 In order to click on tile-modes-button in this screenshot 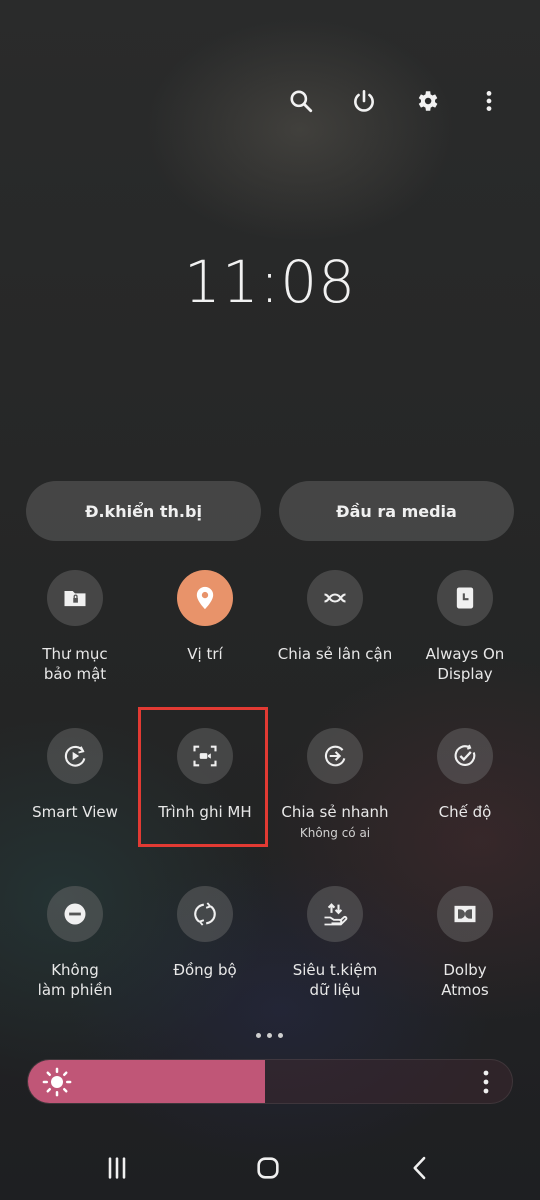, I will do `click(465, 756)`.